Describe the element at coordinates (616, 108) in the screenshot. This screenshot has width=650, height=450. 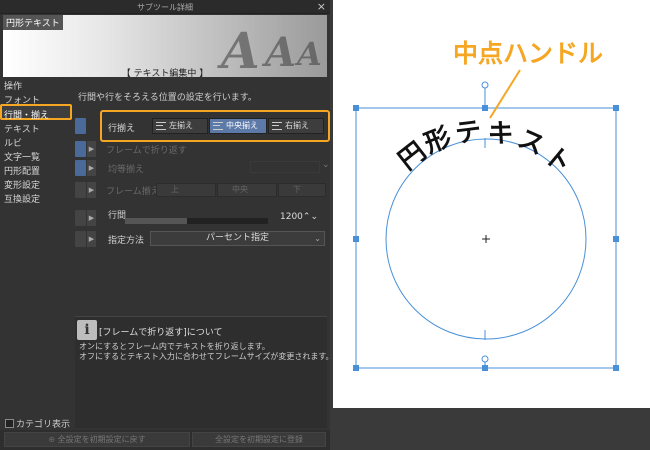
I see `handle-top-right` at that location.